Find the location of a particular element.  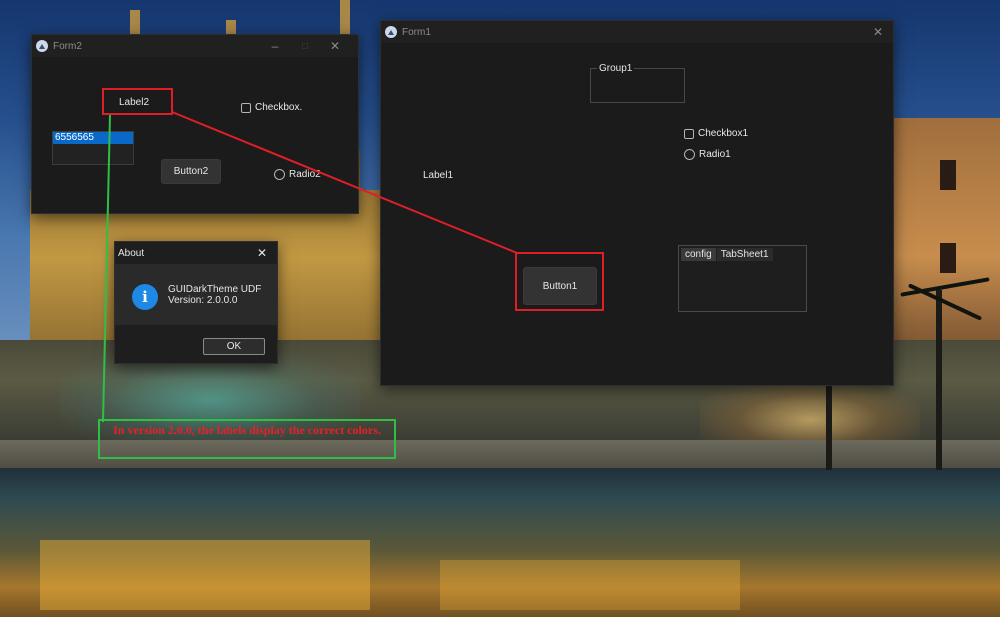

form1-checkbox-label: Checkbox1 is located at coordinates (723, 133).